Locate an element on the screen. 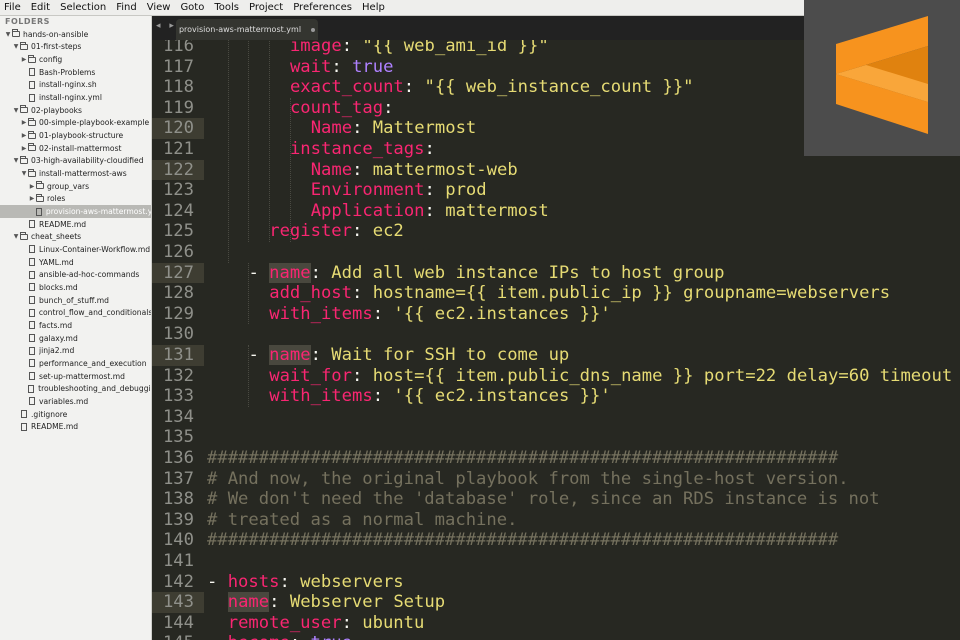 Image resolution: width=960 pixels, height=640 pixels. line-number: 140 is located at coordinates (173, 540).